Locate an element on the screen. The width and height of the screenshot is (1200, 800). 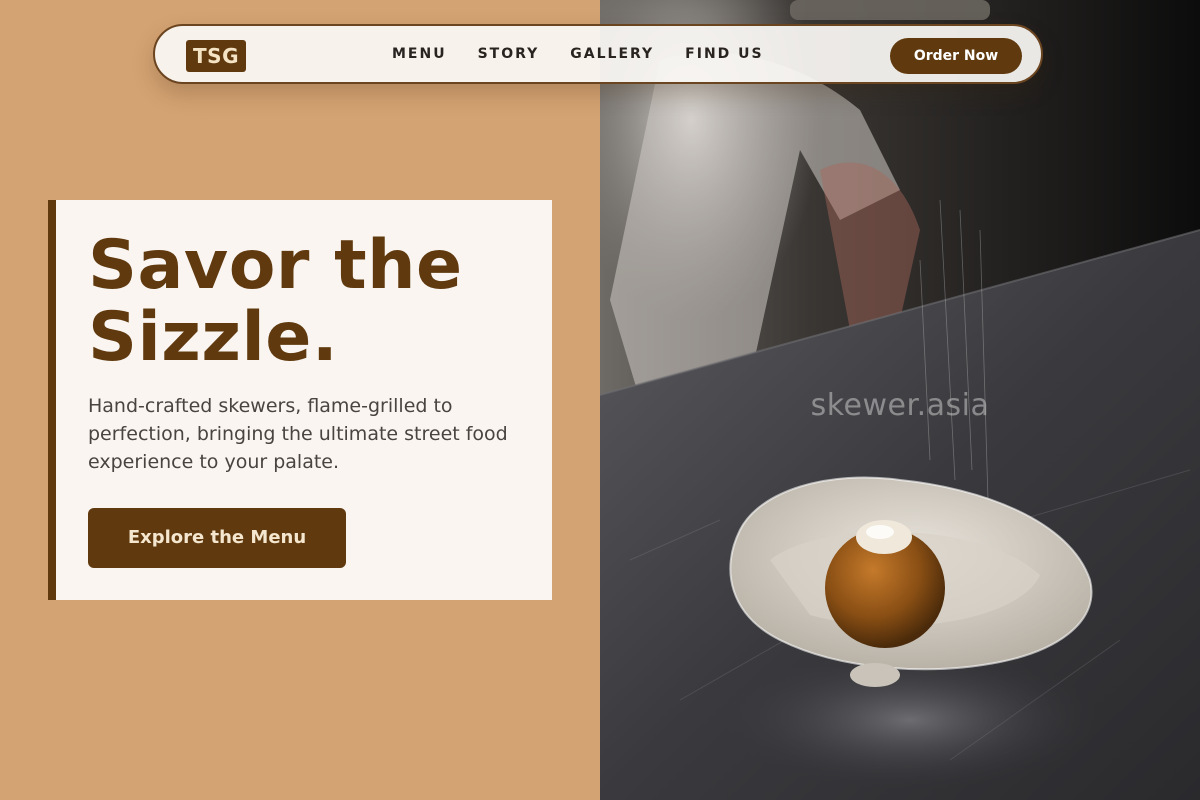
hero-title: Savor the Sizzle. is located at coordinates (275, 301).